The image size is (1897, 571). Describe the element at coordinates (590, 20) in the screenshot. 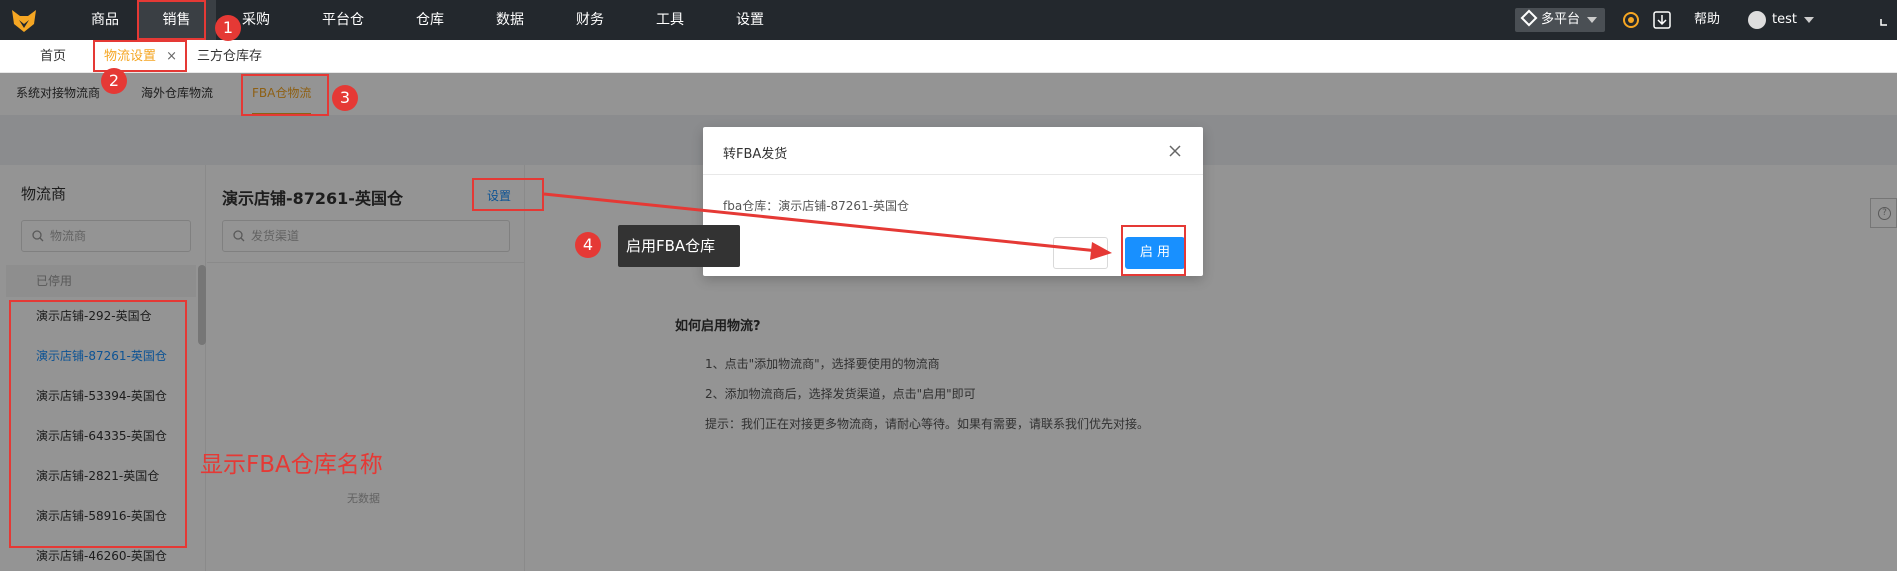

I see `nav-item-finance: 财务` at that location.